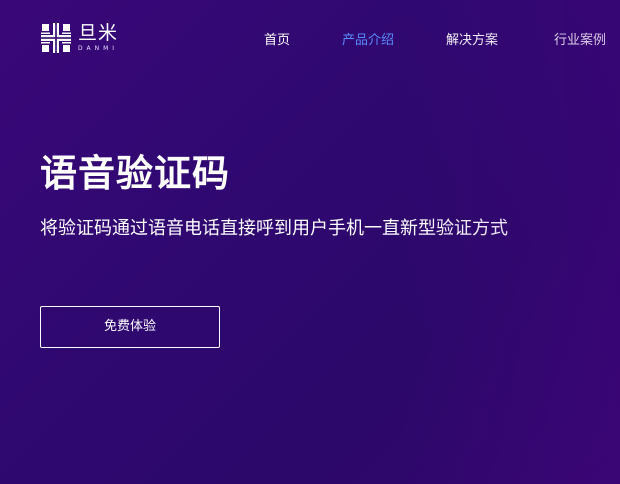  I want to click on nav-item-products: 产品介绍, so click(368, 41).